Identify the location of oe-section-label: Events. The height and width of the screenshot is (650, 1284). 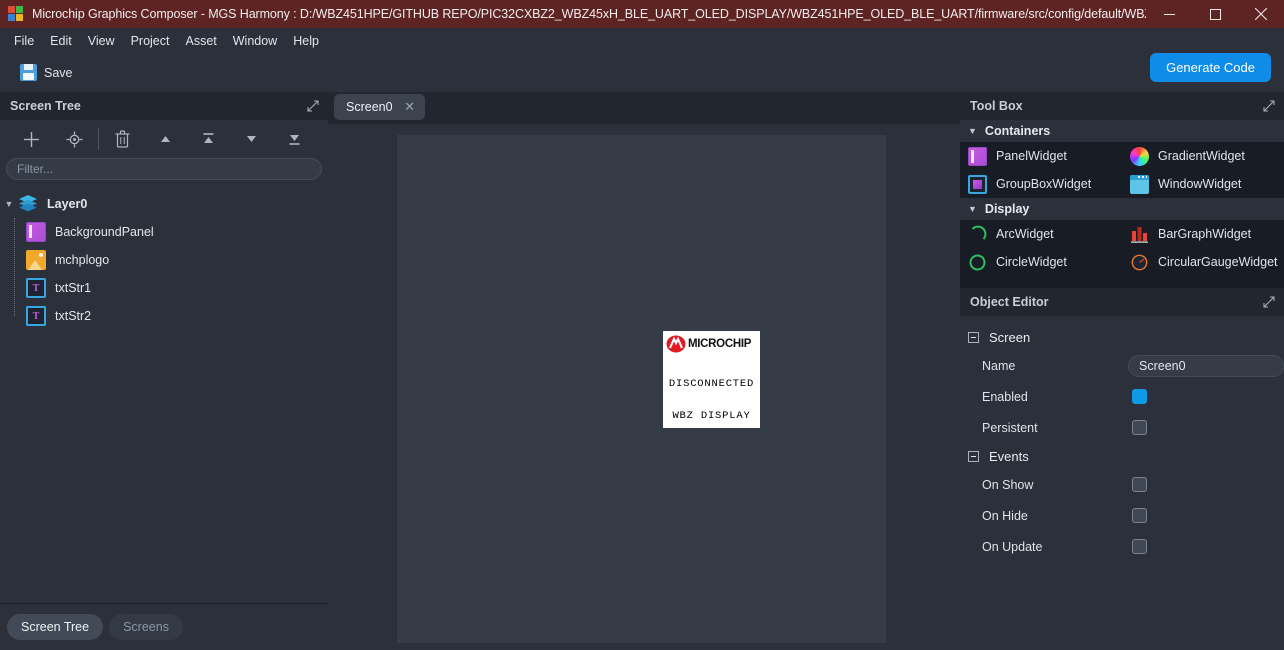
(1009, 456).